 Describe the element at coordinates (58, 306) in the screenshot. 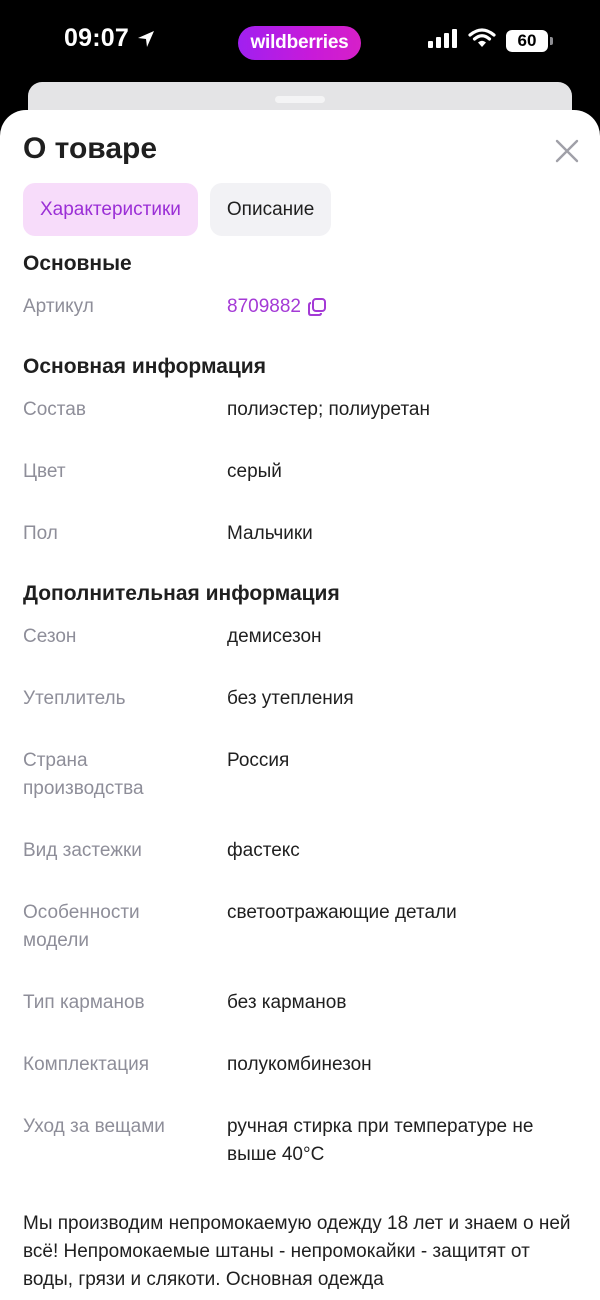

I see `row-label: Артикул` at that location.